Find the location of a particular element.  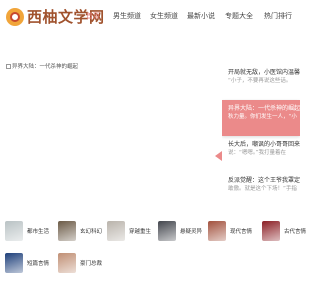

orange-logo-icon is located at coordinates (15, 17).